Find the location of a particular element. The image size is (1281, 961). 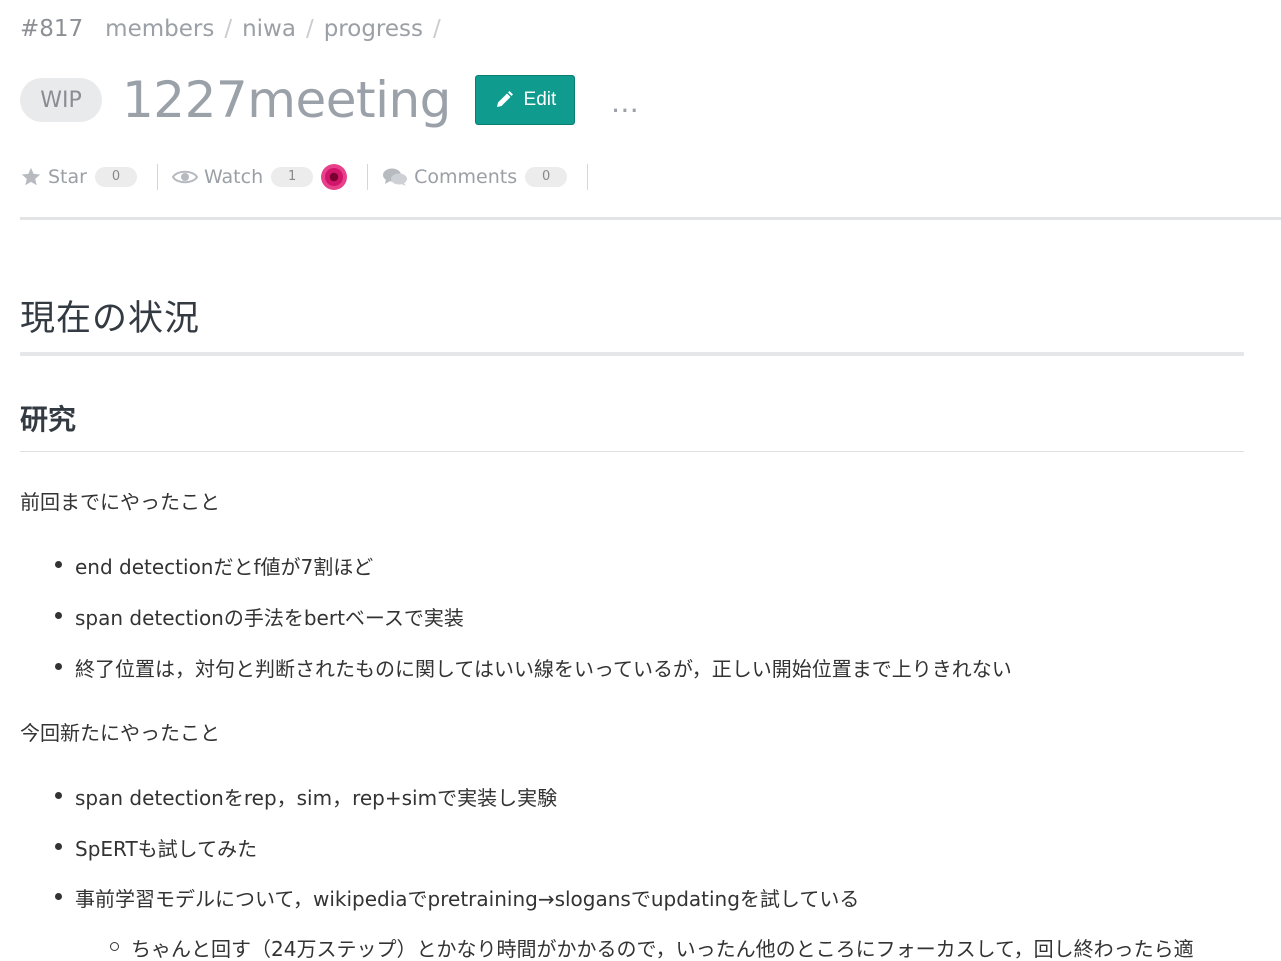

breadcrumb-item-niwa: niwa is located at coordinates (269, 29).